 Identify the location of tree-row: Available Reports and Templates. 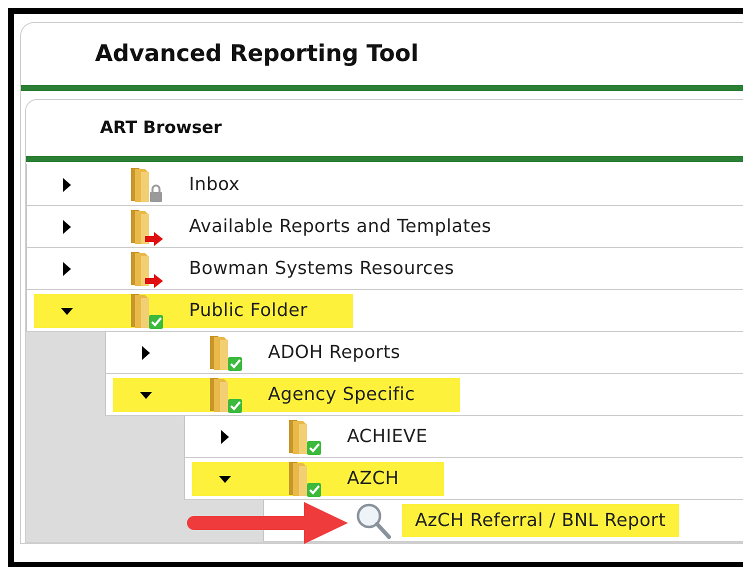
(285, 227).